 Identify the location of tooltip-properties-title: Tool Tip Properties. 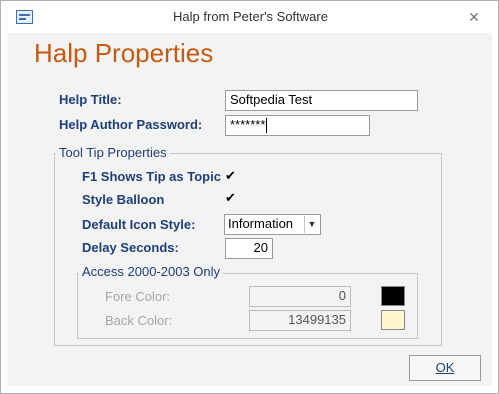
(113, 152).